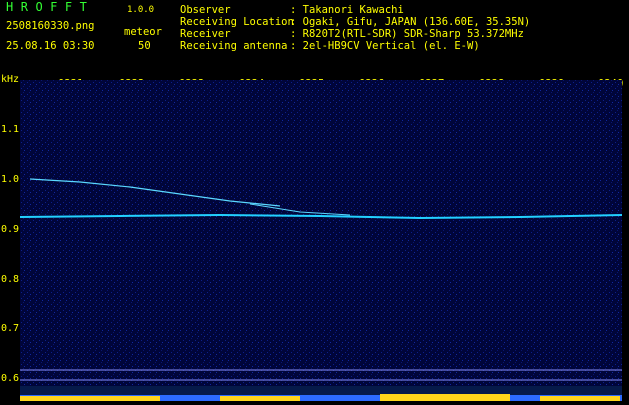  I want to click on image-filename: 2508160330.png, so click(50, 26).